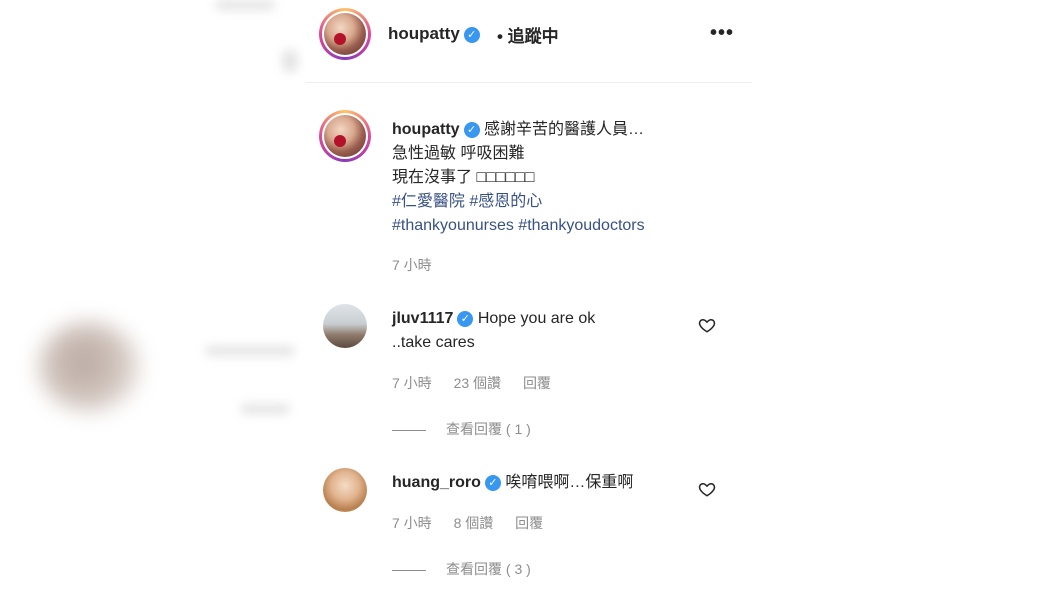 The height and width of the screenshot is (596, 1060). I want to click on comment-meta: 7 小時 8 個讚 回覆, so click(476, 523).